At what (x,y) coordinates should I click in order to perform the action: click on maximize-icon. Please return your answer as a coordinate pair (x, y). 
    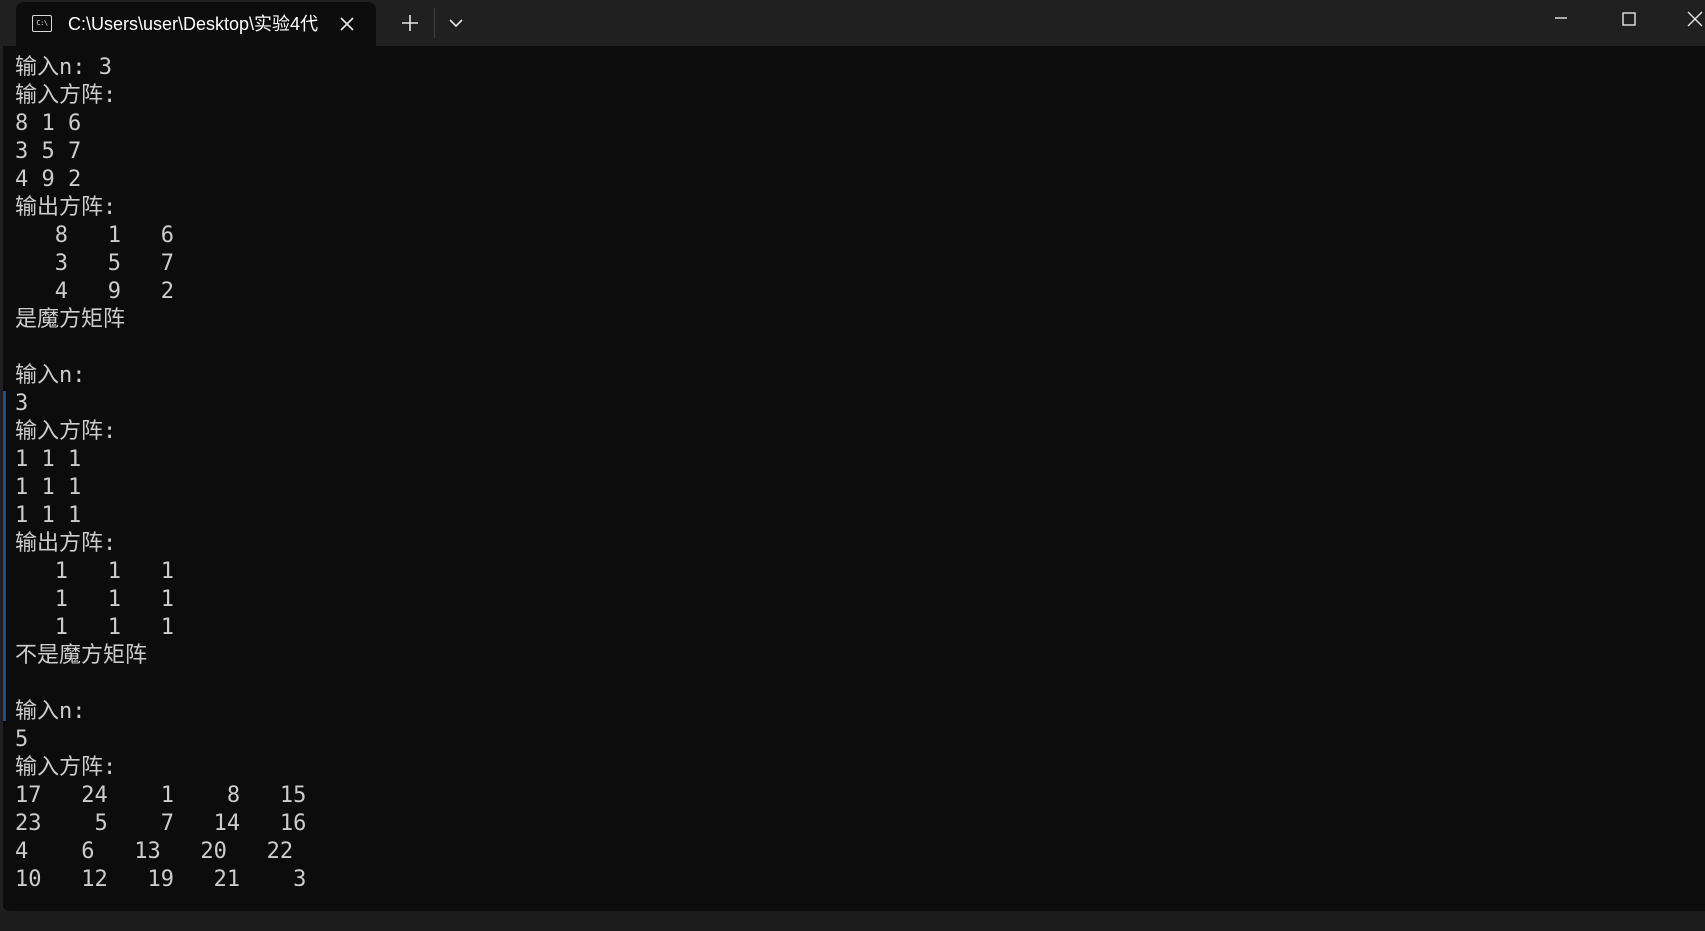
    Looking at the image, I should click on (1629, 19).